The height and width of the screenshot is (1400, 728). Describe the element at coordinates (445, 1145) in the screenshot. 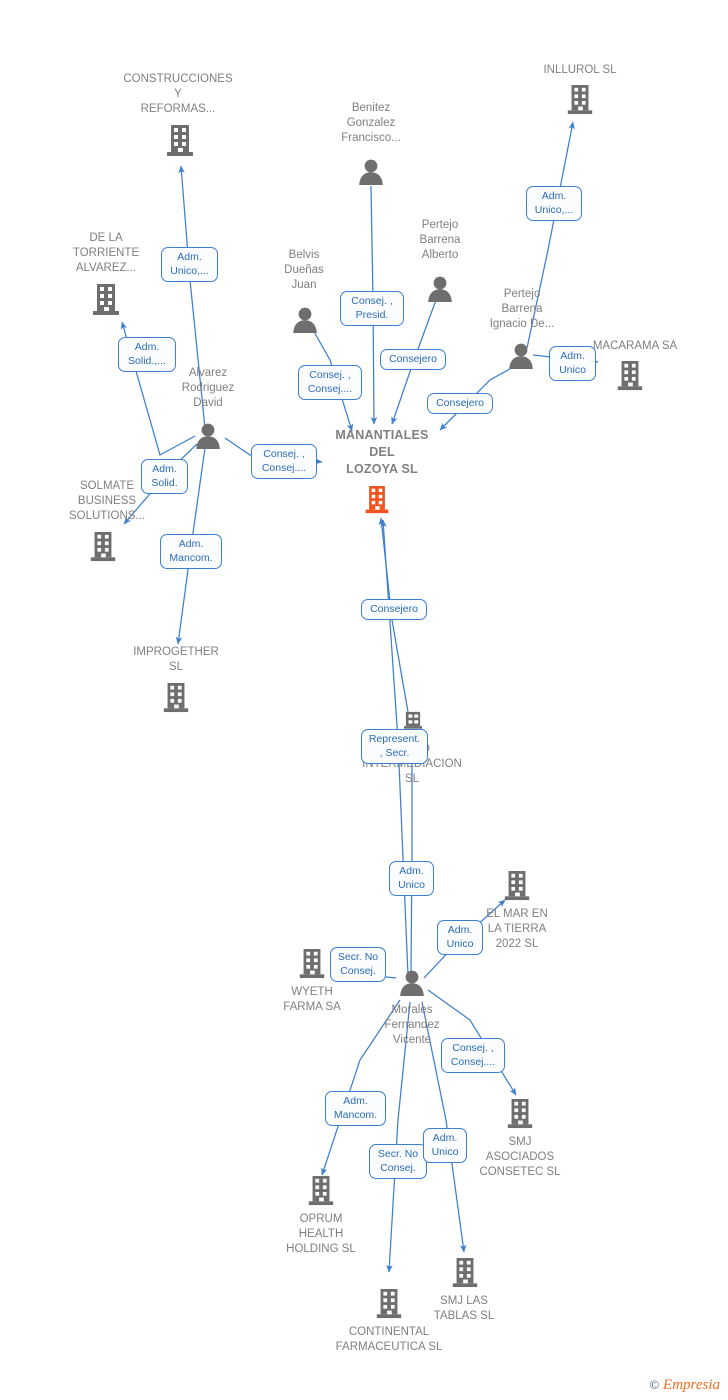

I see `relation-label-adm-unico-smj-las-tablas: Adm. Unico` at that location.